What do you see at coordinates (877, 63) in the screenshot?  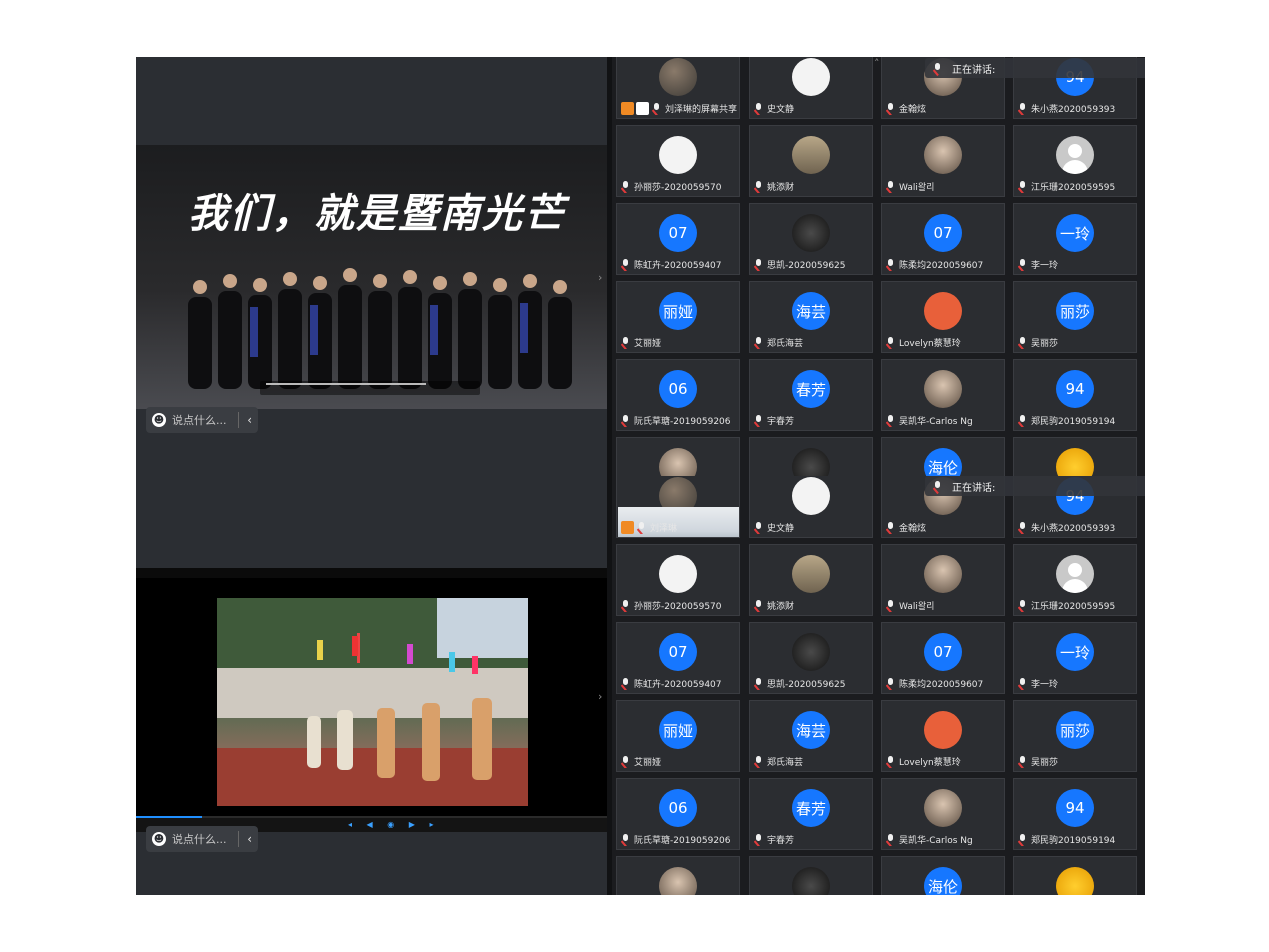 I see `scroll-up-icon: ˄` at bounding box center [877, 63].